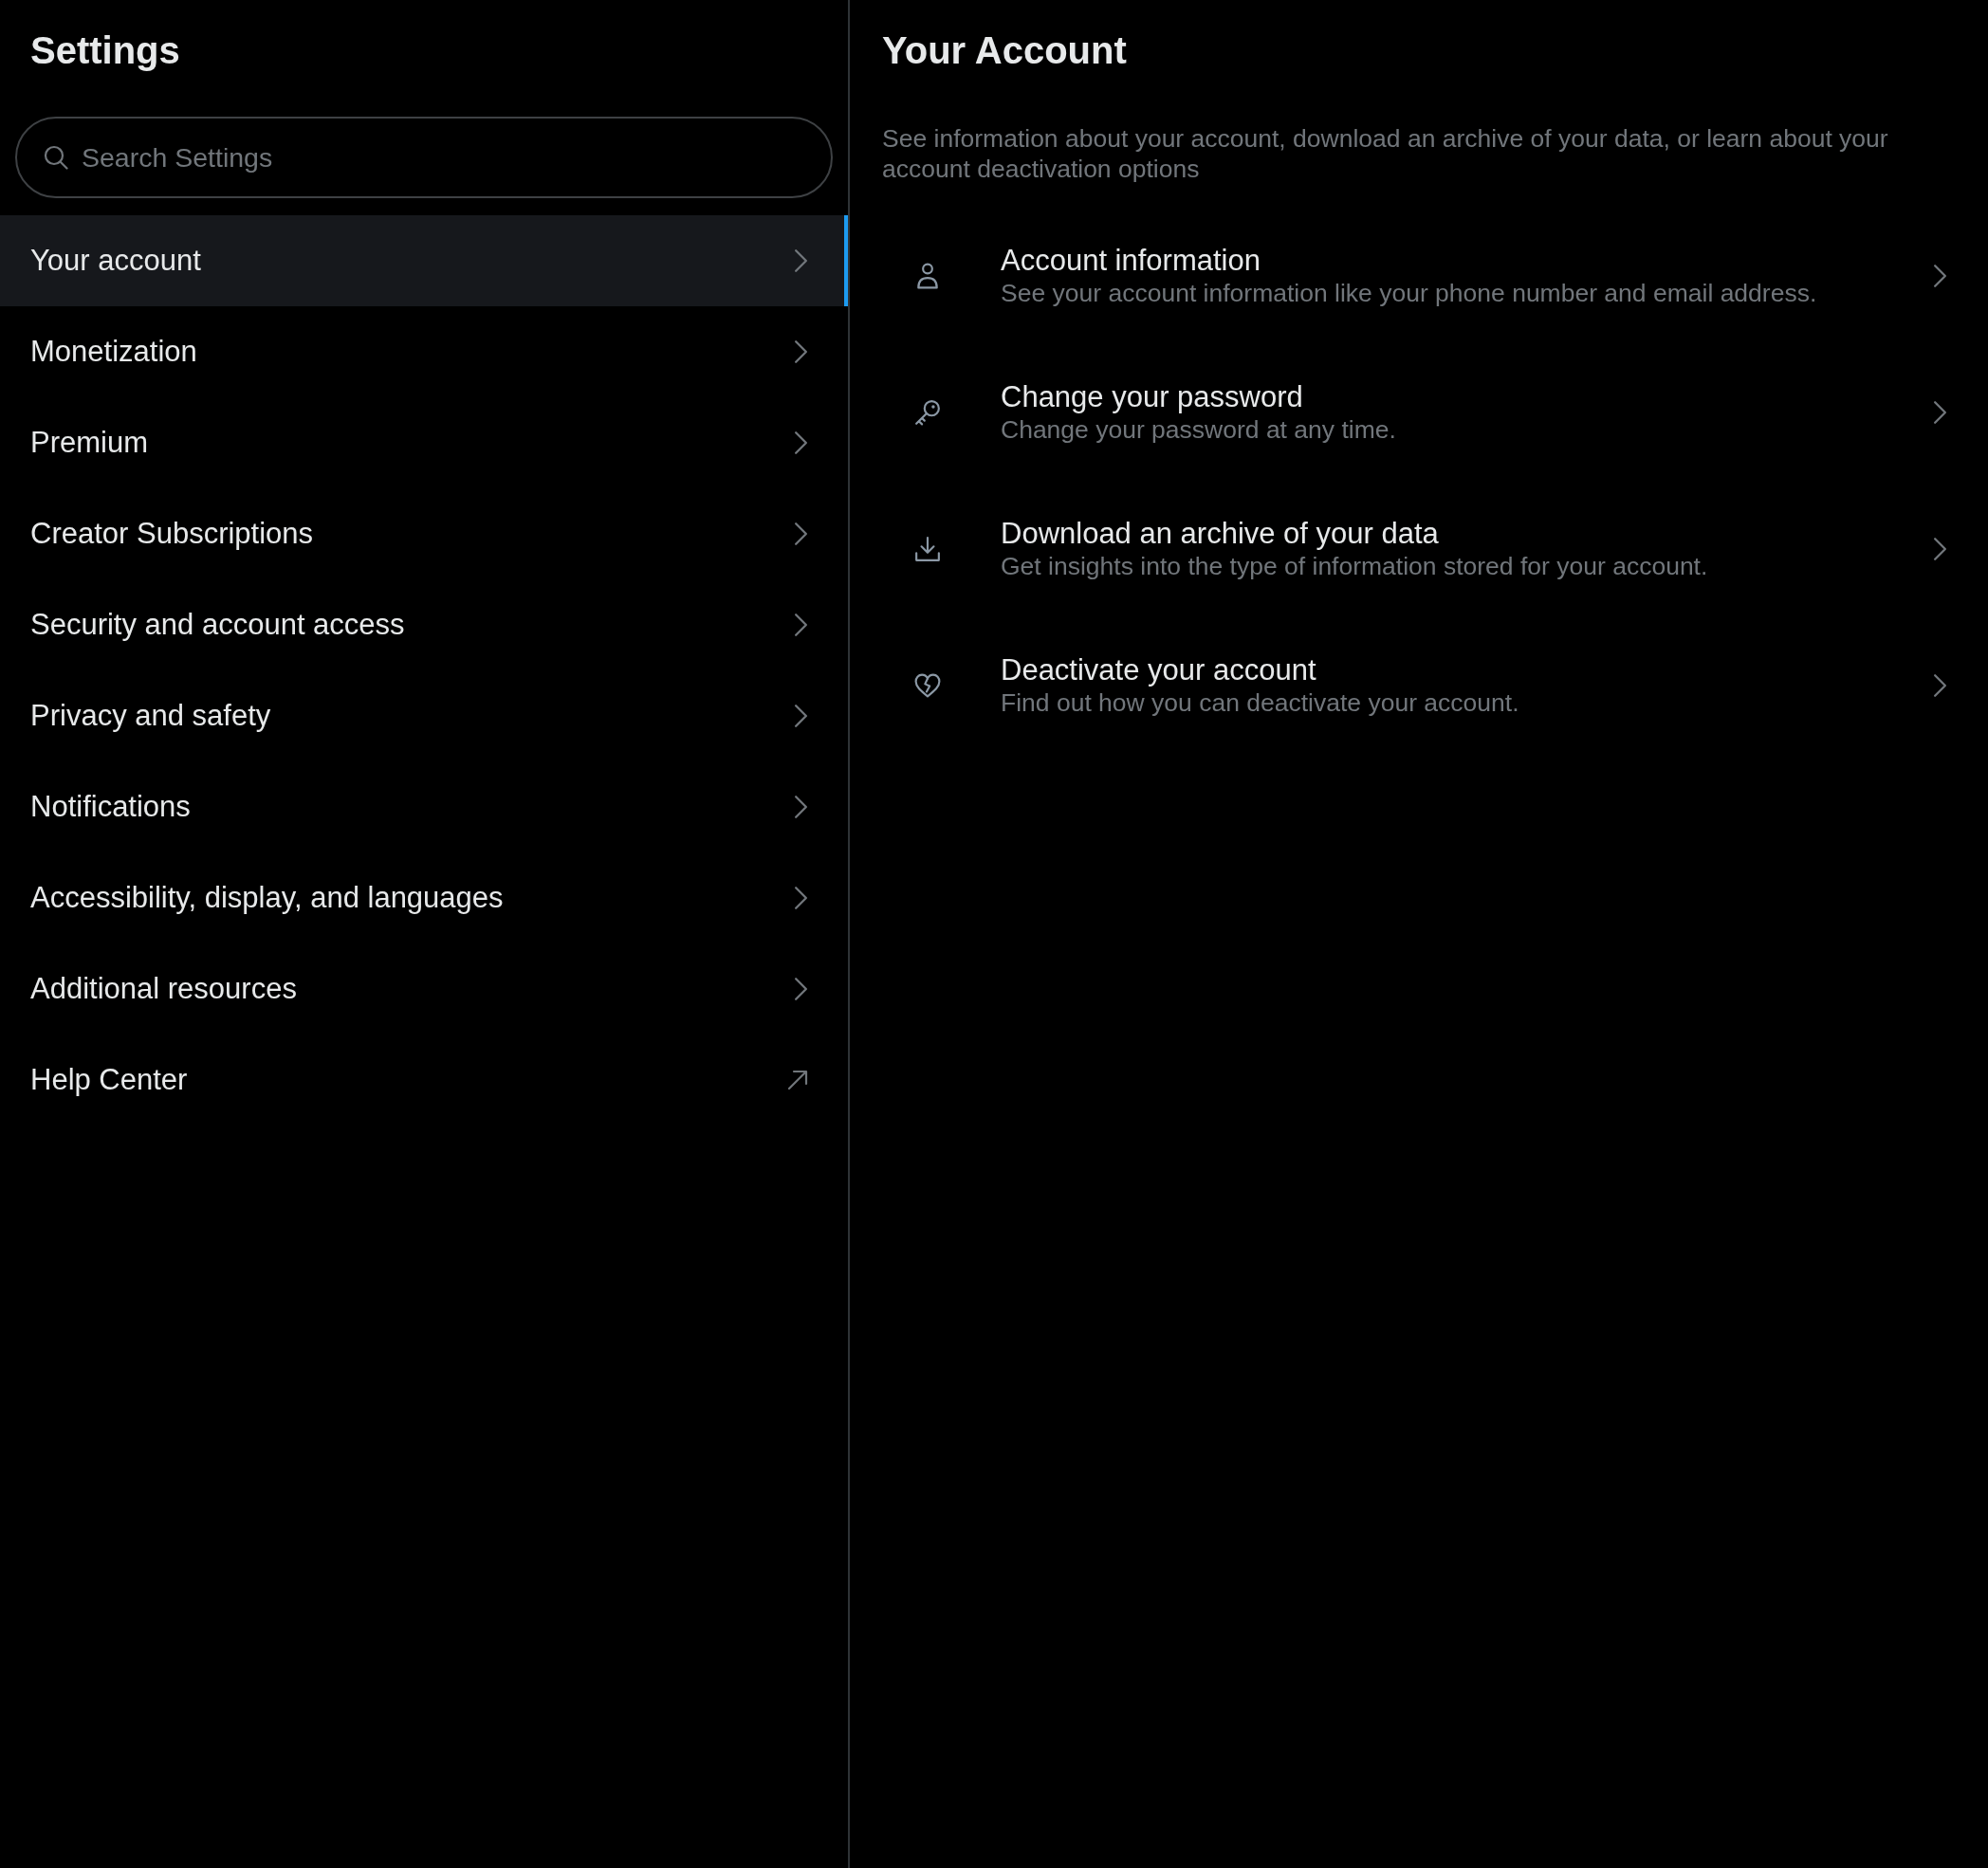 The width and height of the screenshot is (1988, 1868). Describe the element at coordinates (927, 685) in the screenshot. I see `broken-heart-icon` at that location.